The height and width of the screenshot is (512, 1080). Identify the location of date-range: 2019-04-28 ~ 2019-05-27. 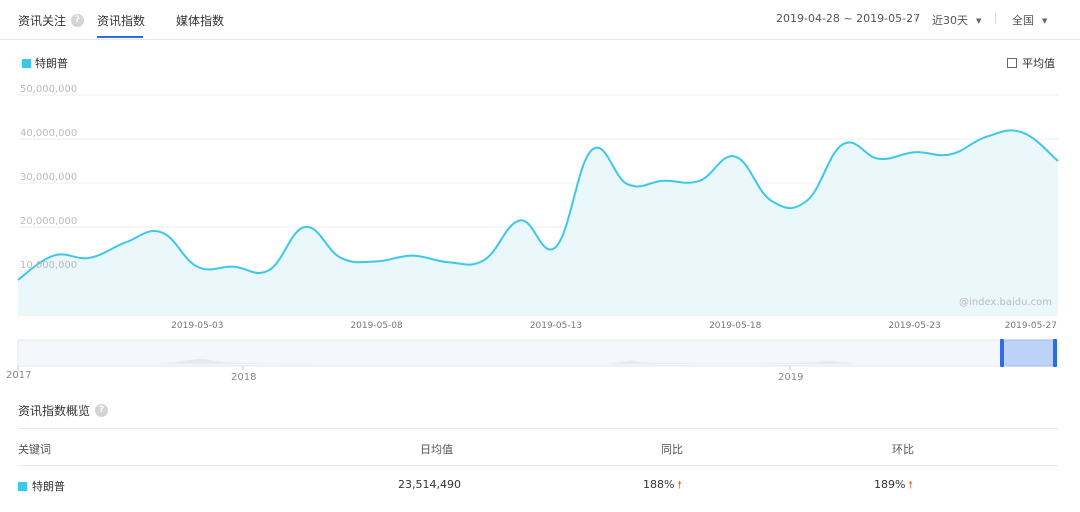
(848, 18).